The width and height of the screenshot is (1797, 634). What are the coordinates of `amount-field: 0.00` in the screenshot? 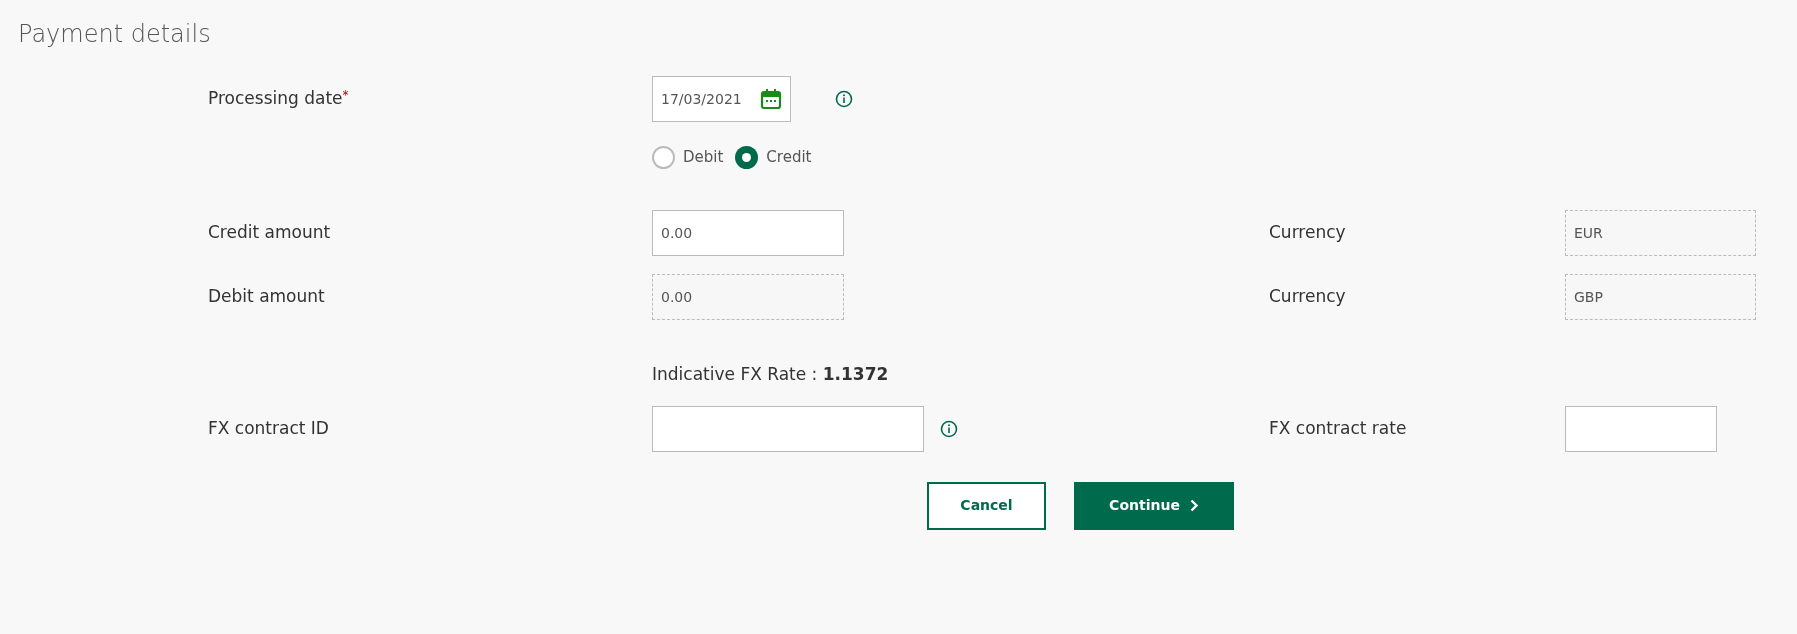 It's located at (748, 233).